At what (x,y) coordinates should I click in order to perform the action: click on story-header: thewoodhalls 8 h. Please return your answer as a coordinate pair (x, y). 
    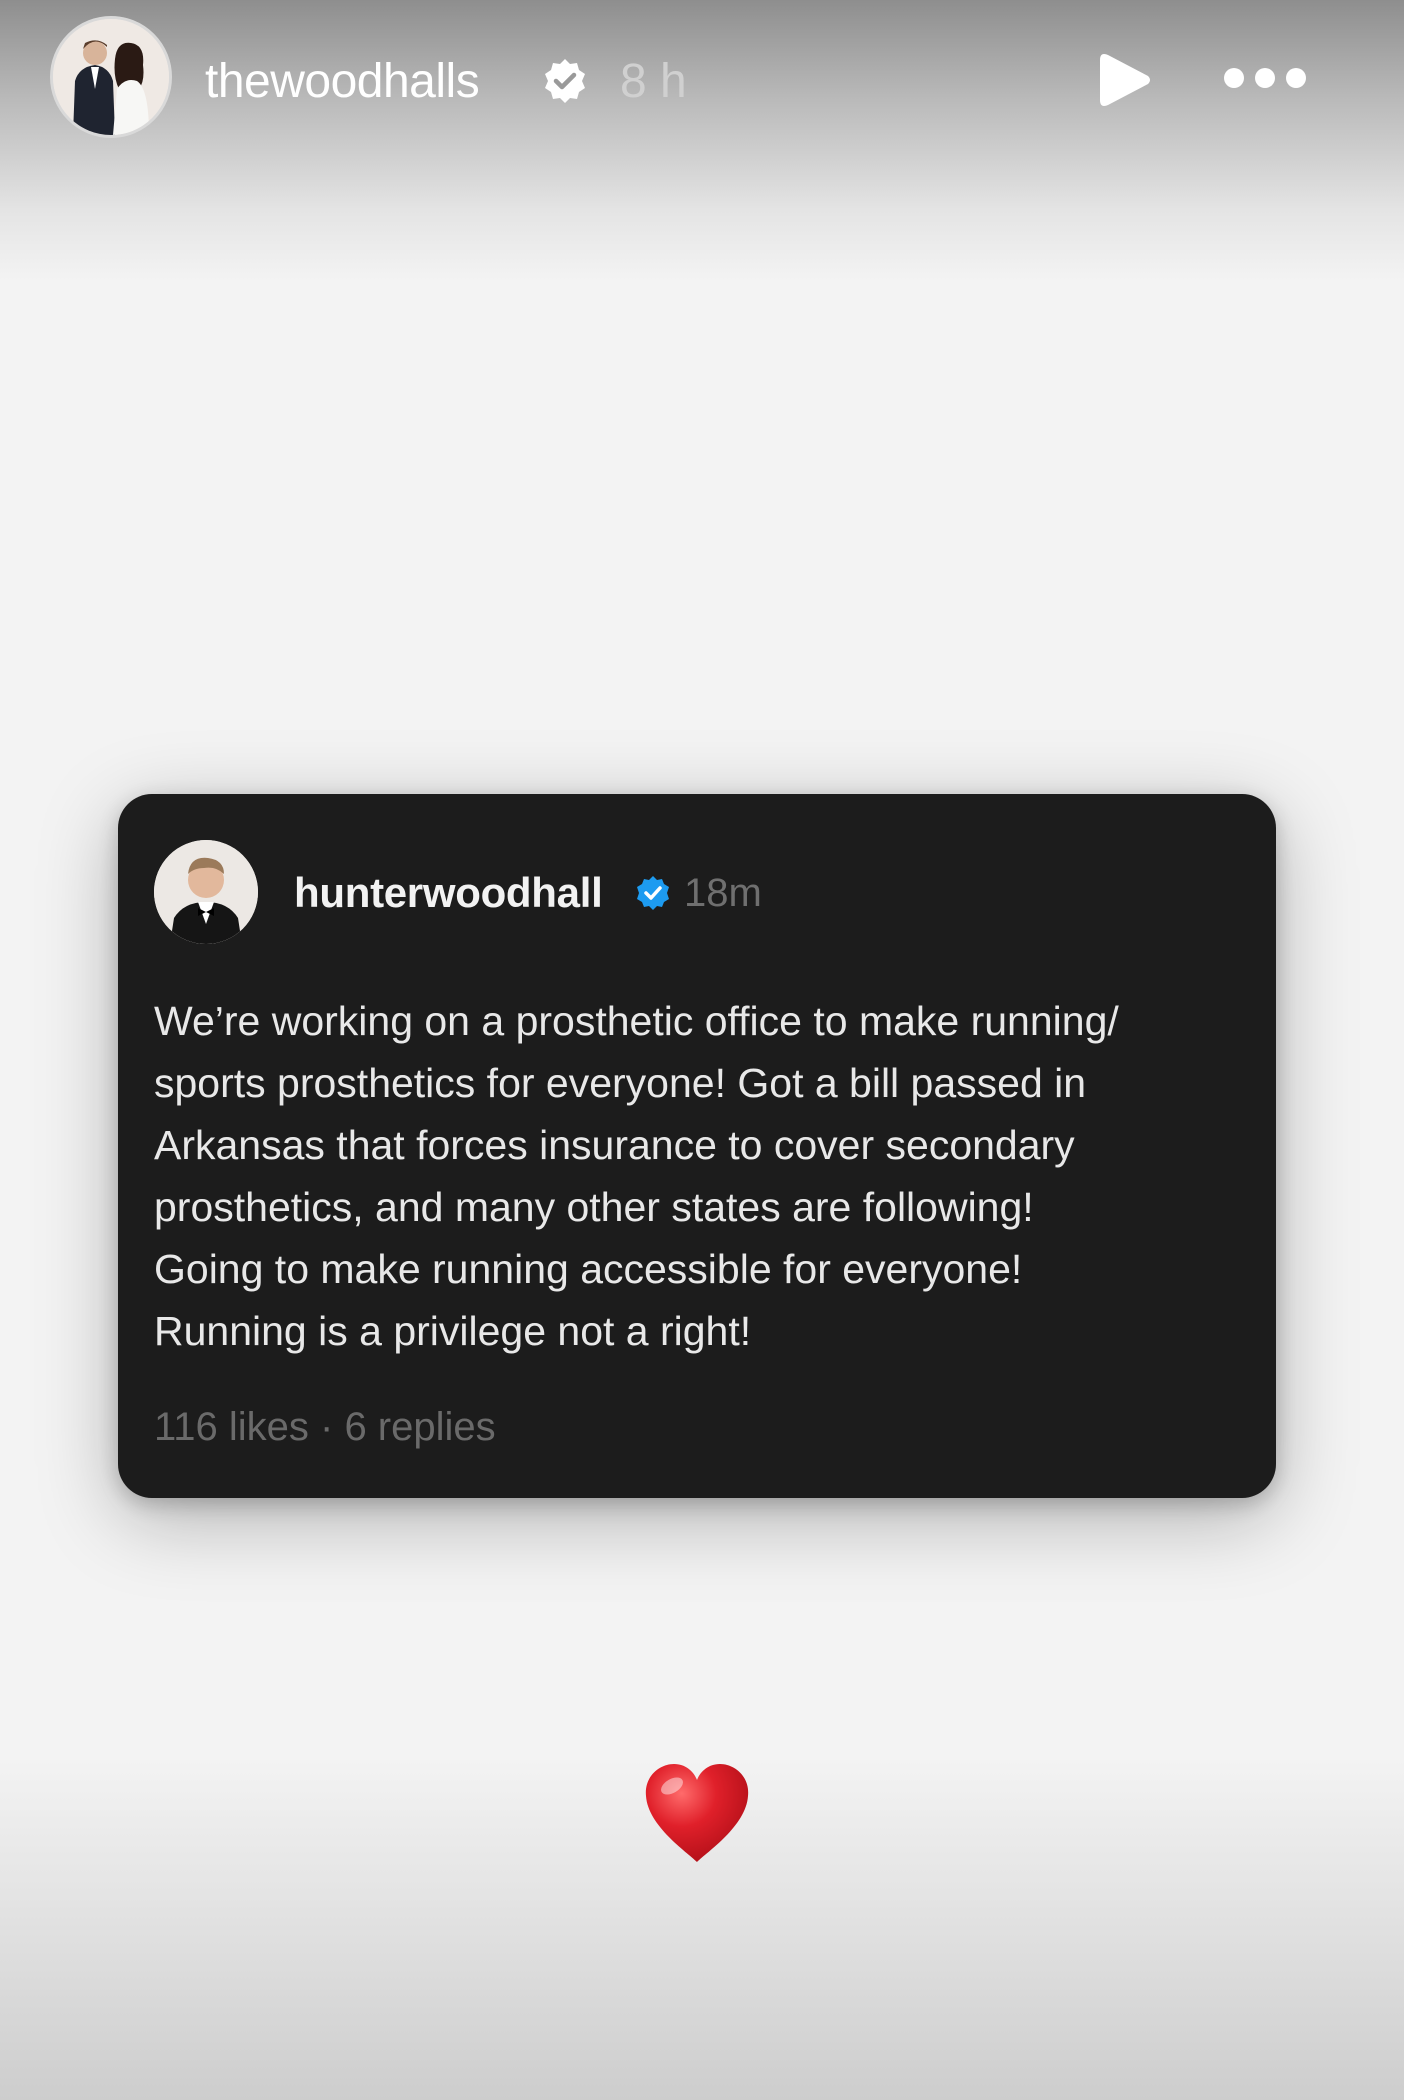
    Looking at the image, I should click on (702, 80).